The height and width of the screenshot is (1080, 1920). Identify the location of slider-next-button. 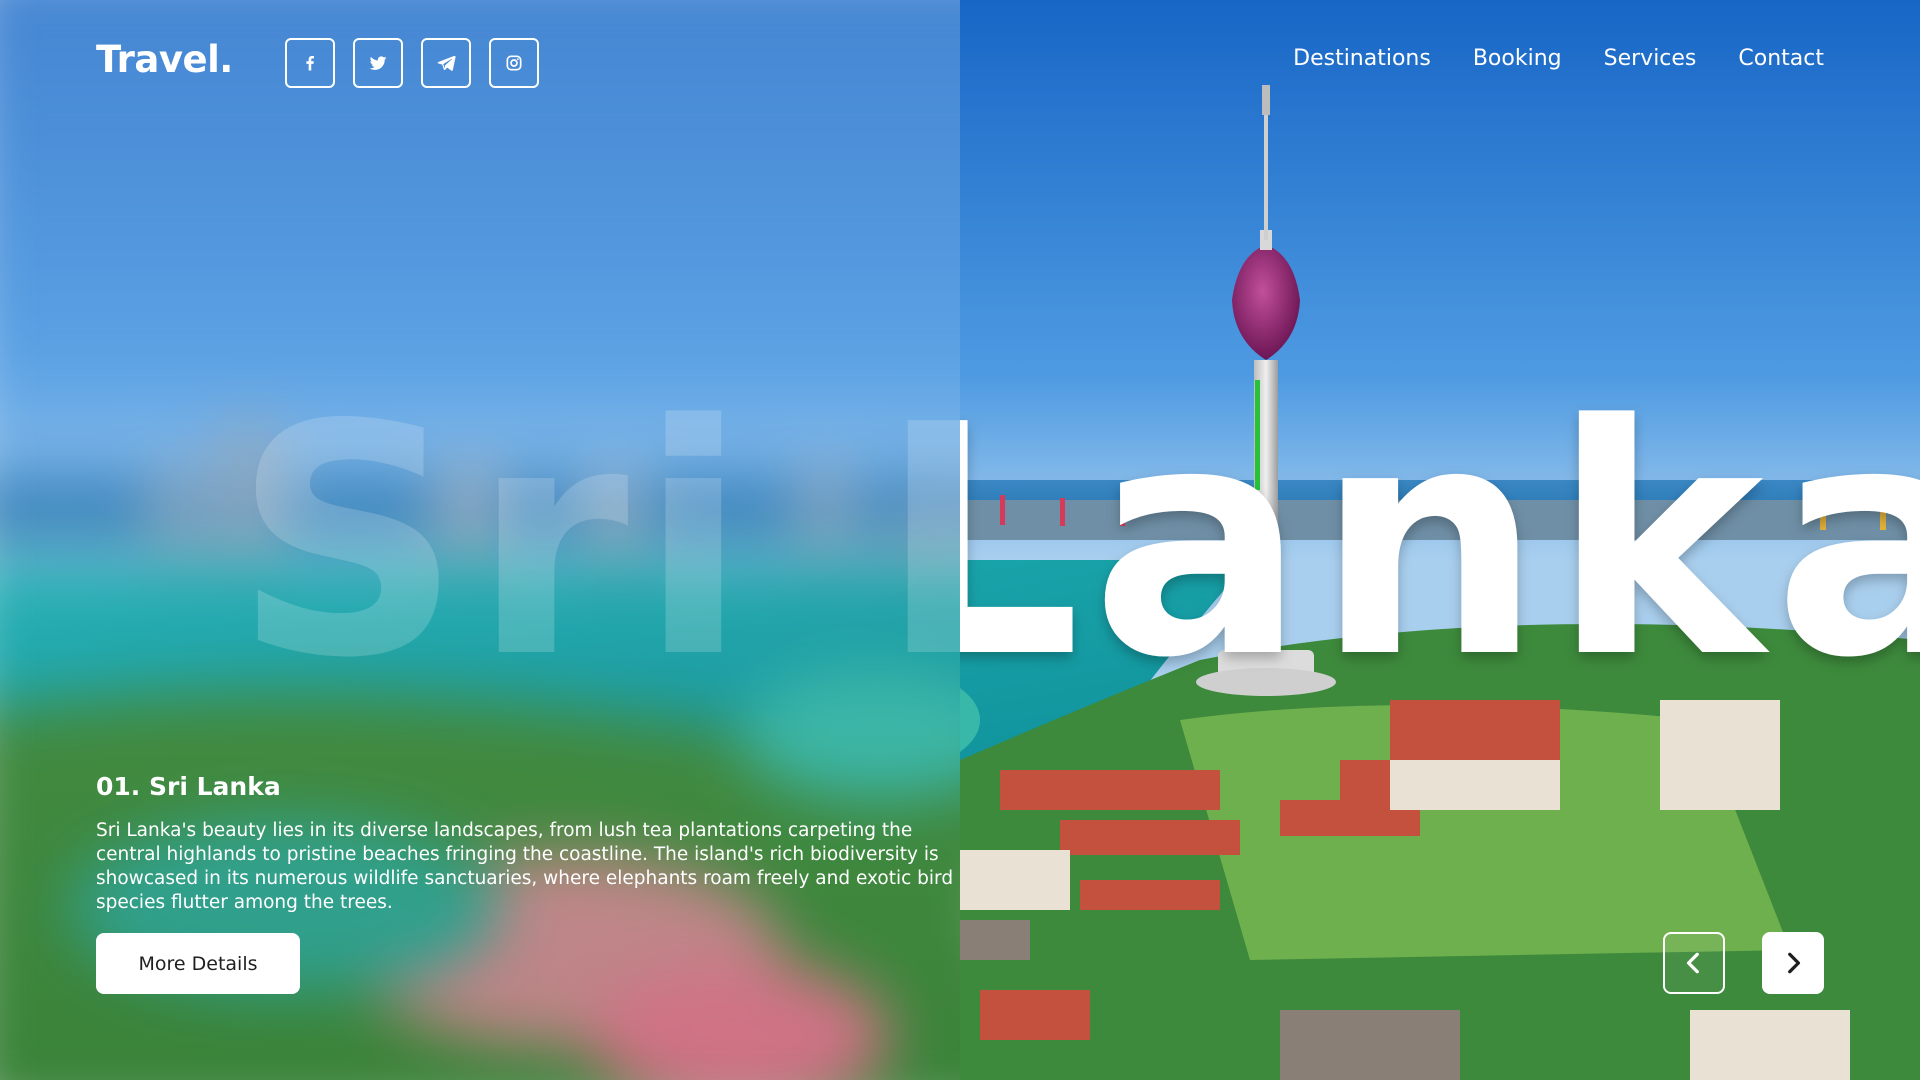
(1793, 963).